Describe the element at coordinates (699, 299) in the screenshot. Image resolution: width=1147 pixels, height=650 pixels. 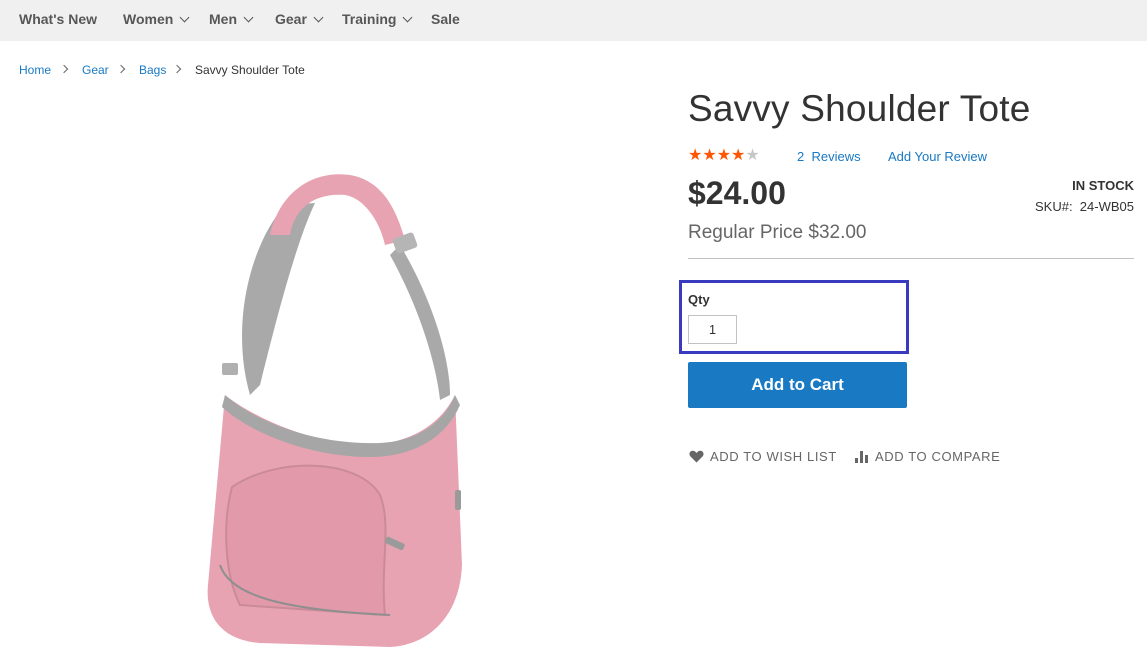
I see `qty-label: Qty` at that location.